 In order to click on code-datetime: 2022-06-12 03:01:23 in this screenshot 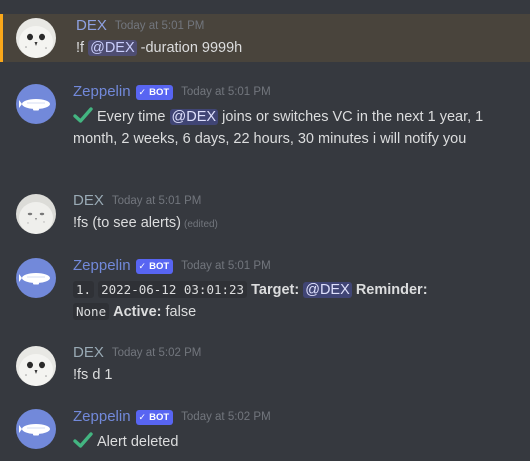, I will do `click(173, 289)`.